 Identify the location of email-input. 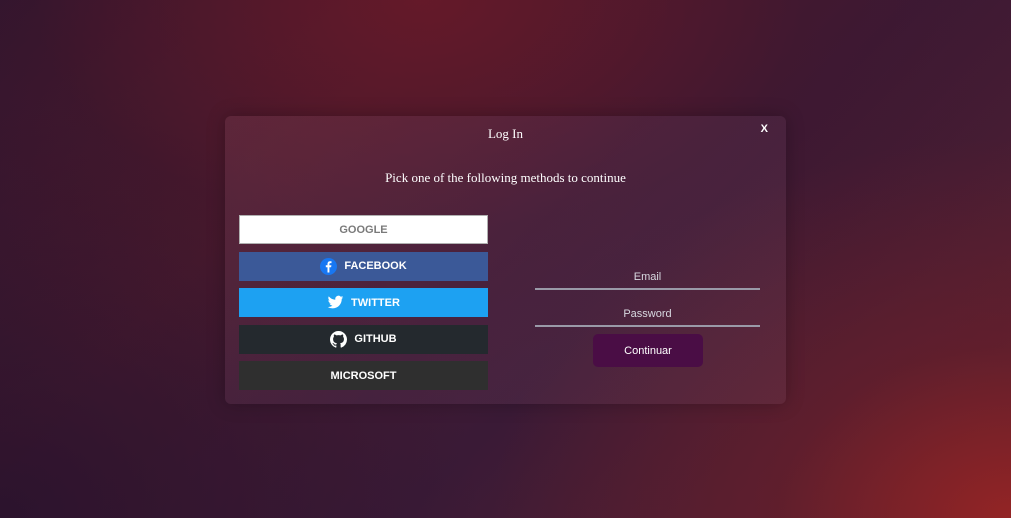
(647, 277).